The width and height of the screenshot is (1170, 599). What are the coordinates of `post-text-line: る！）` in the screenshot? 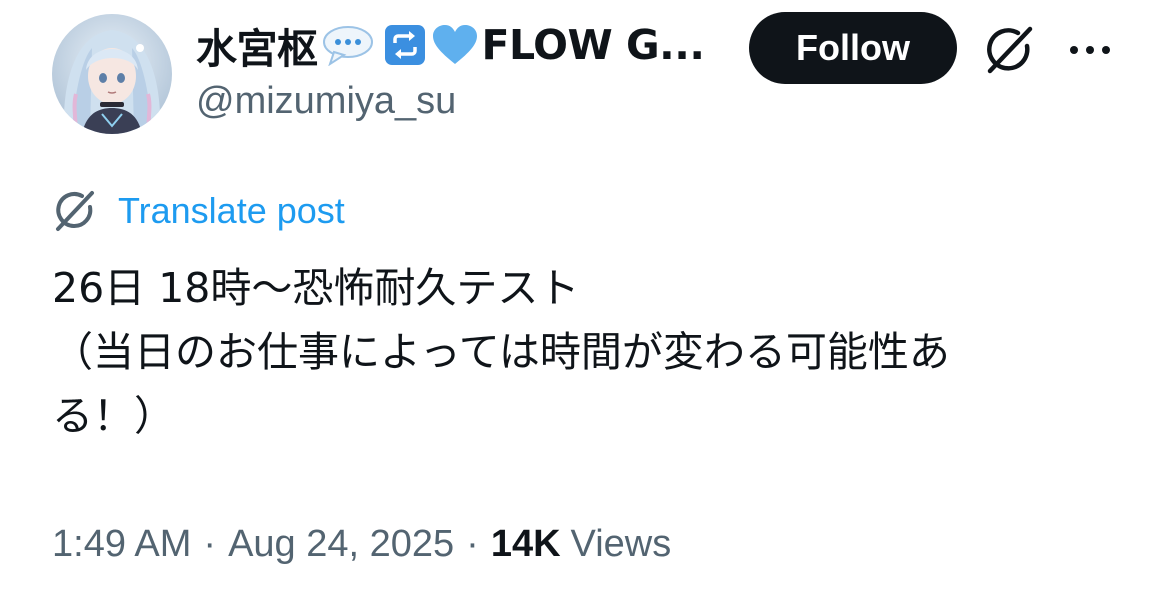 It's located at (113, 416).